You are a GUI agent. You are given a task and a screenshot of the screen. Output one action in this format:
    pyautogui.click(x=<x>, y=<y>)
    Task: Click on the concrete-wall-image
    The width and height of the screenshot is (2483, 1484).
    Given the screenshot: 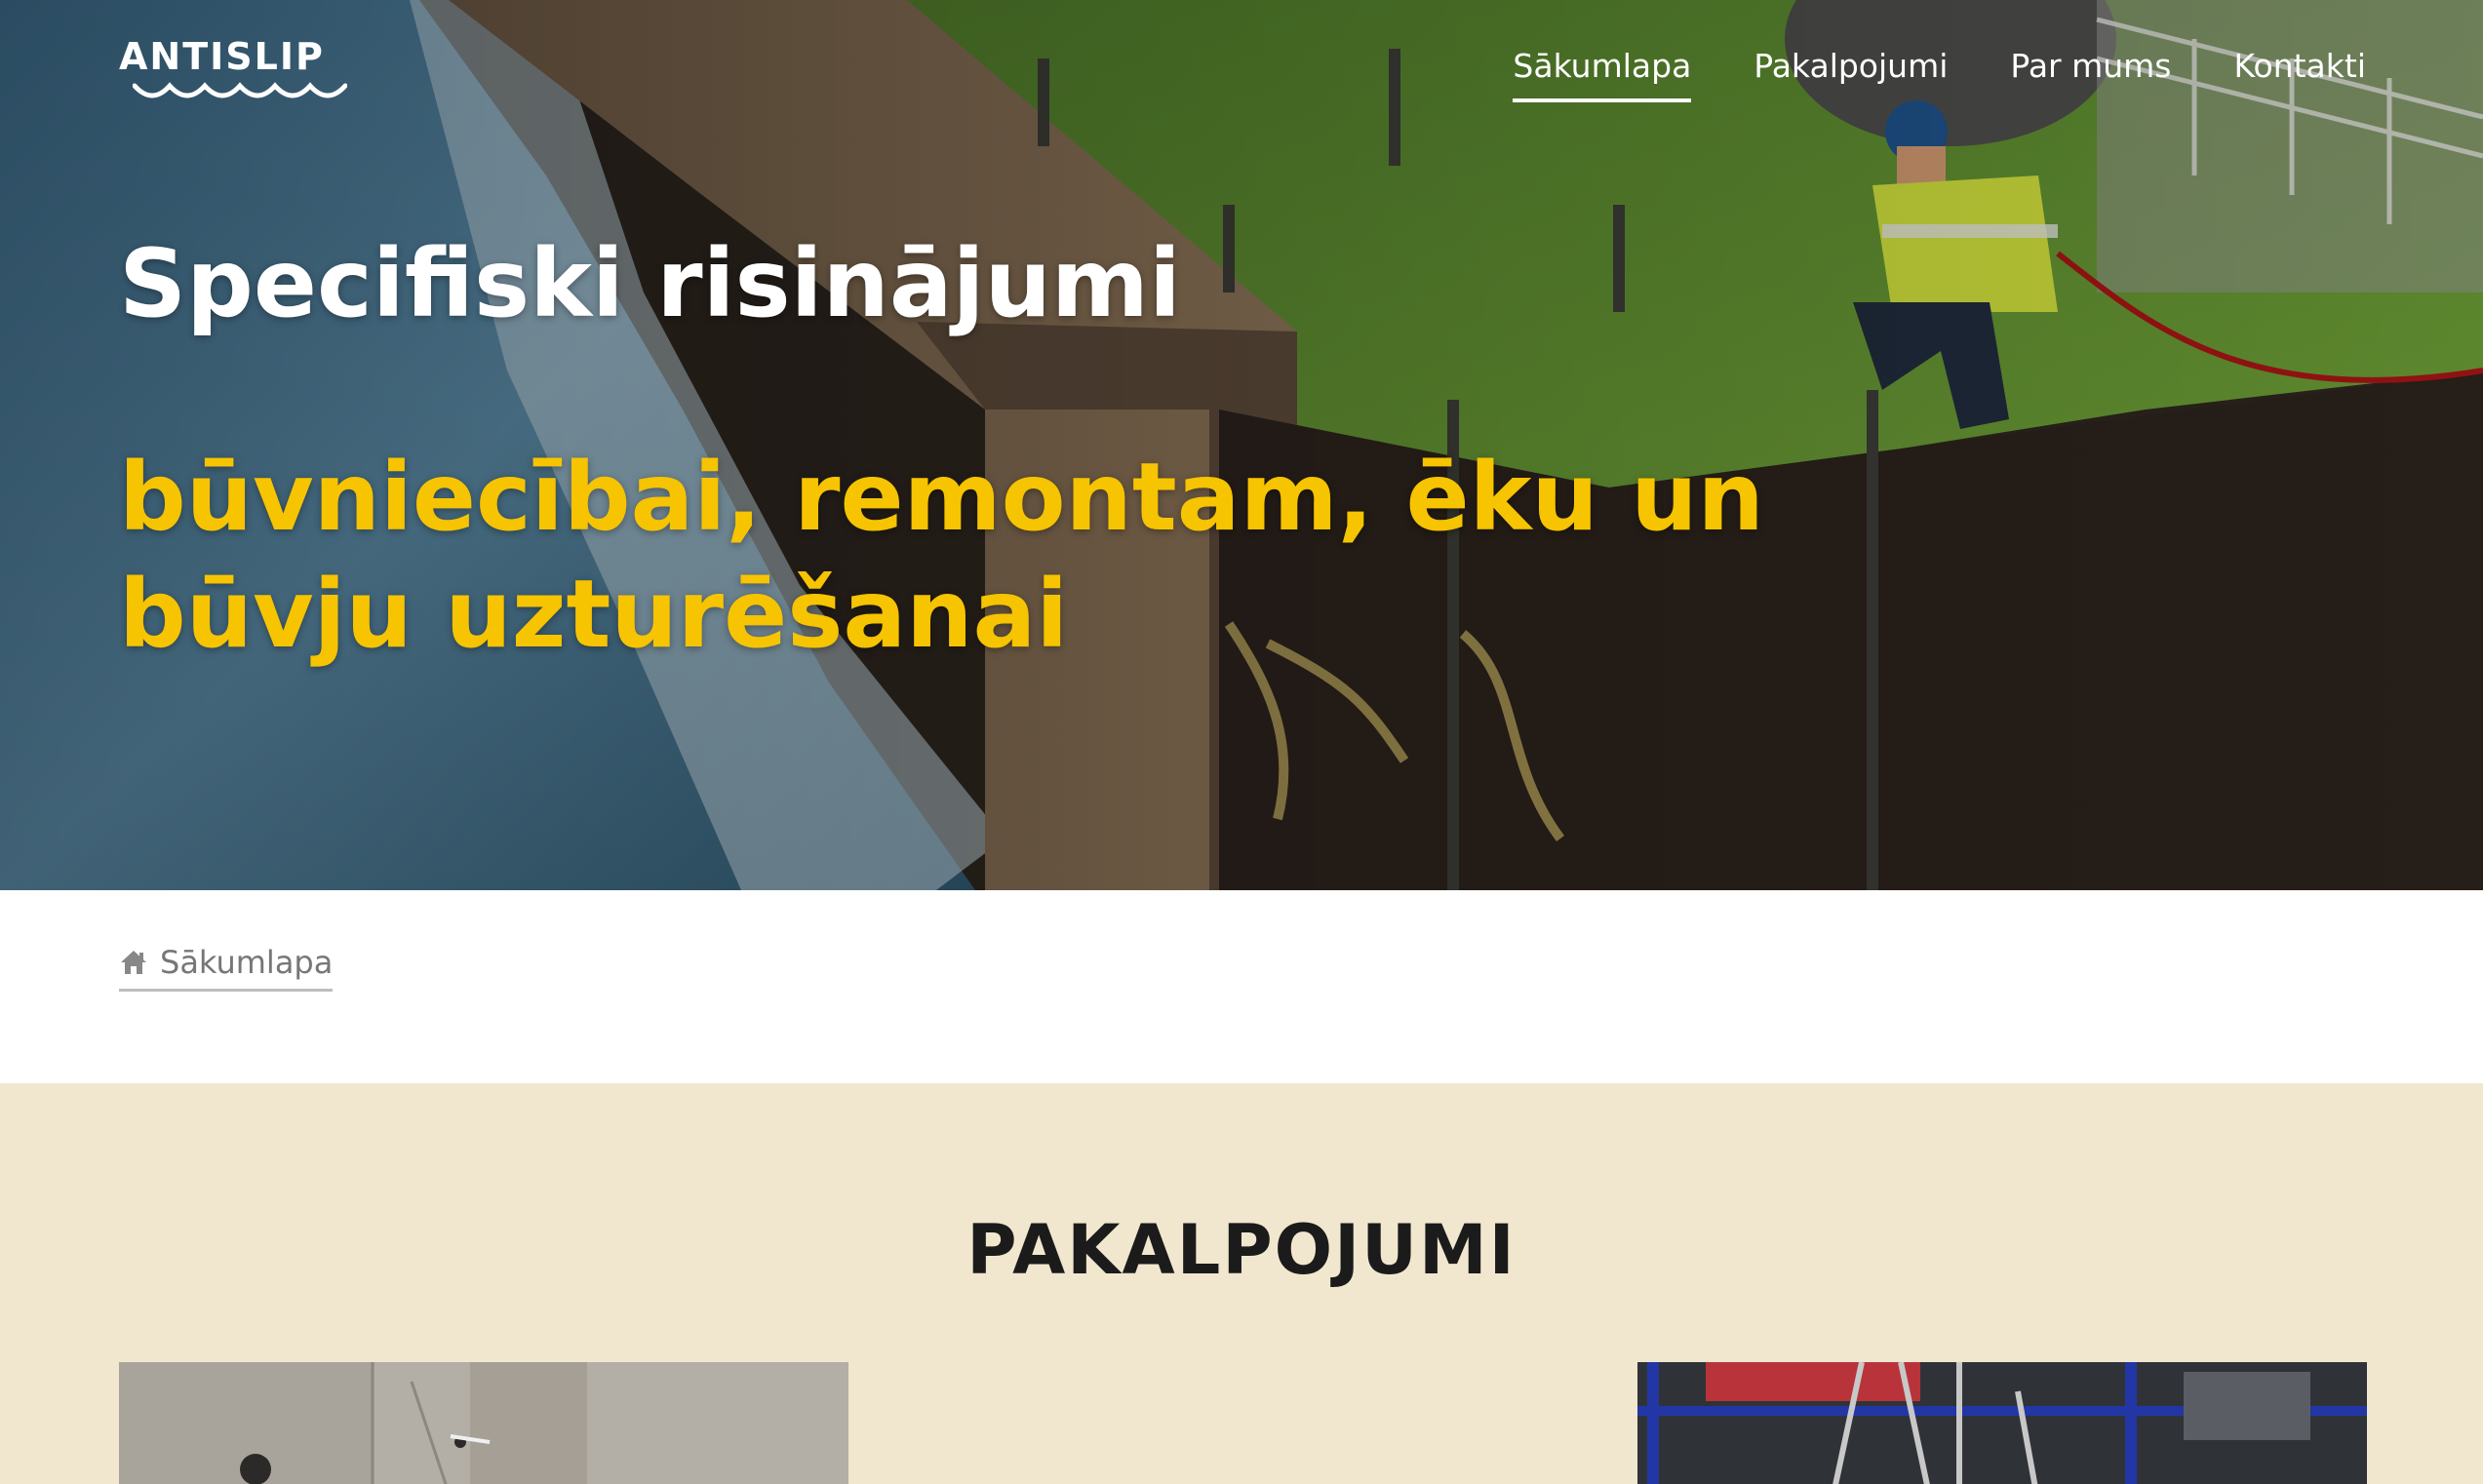 What is the action you would take?
    pyautogui.click(x=483, y=1423)
    